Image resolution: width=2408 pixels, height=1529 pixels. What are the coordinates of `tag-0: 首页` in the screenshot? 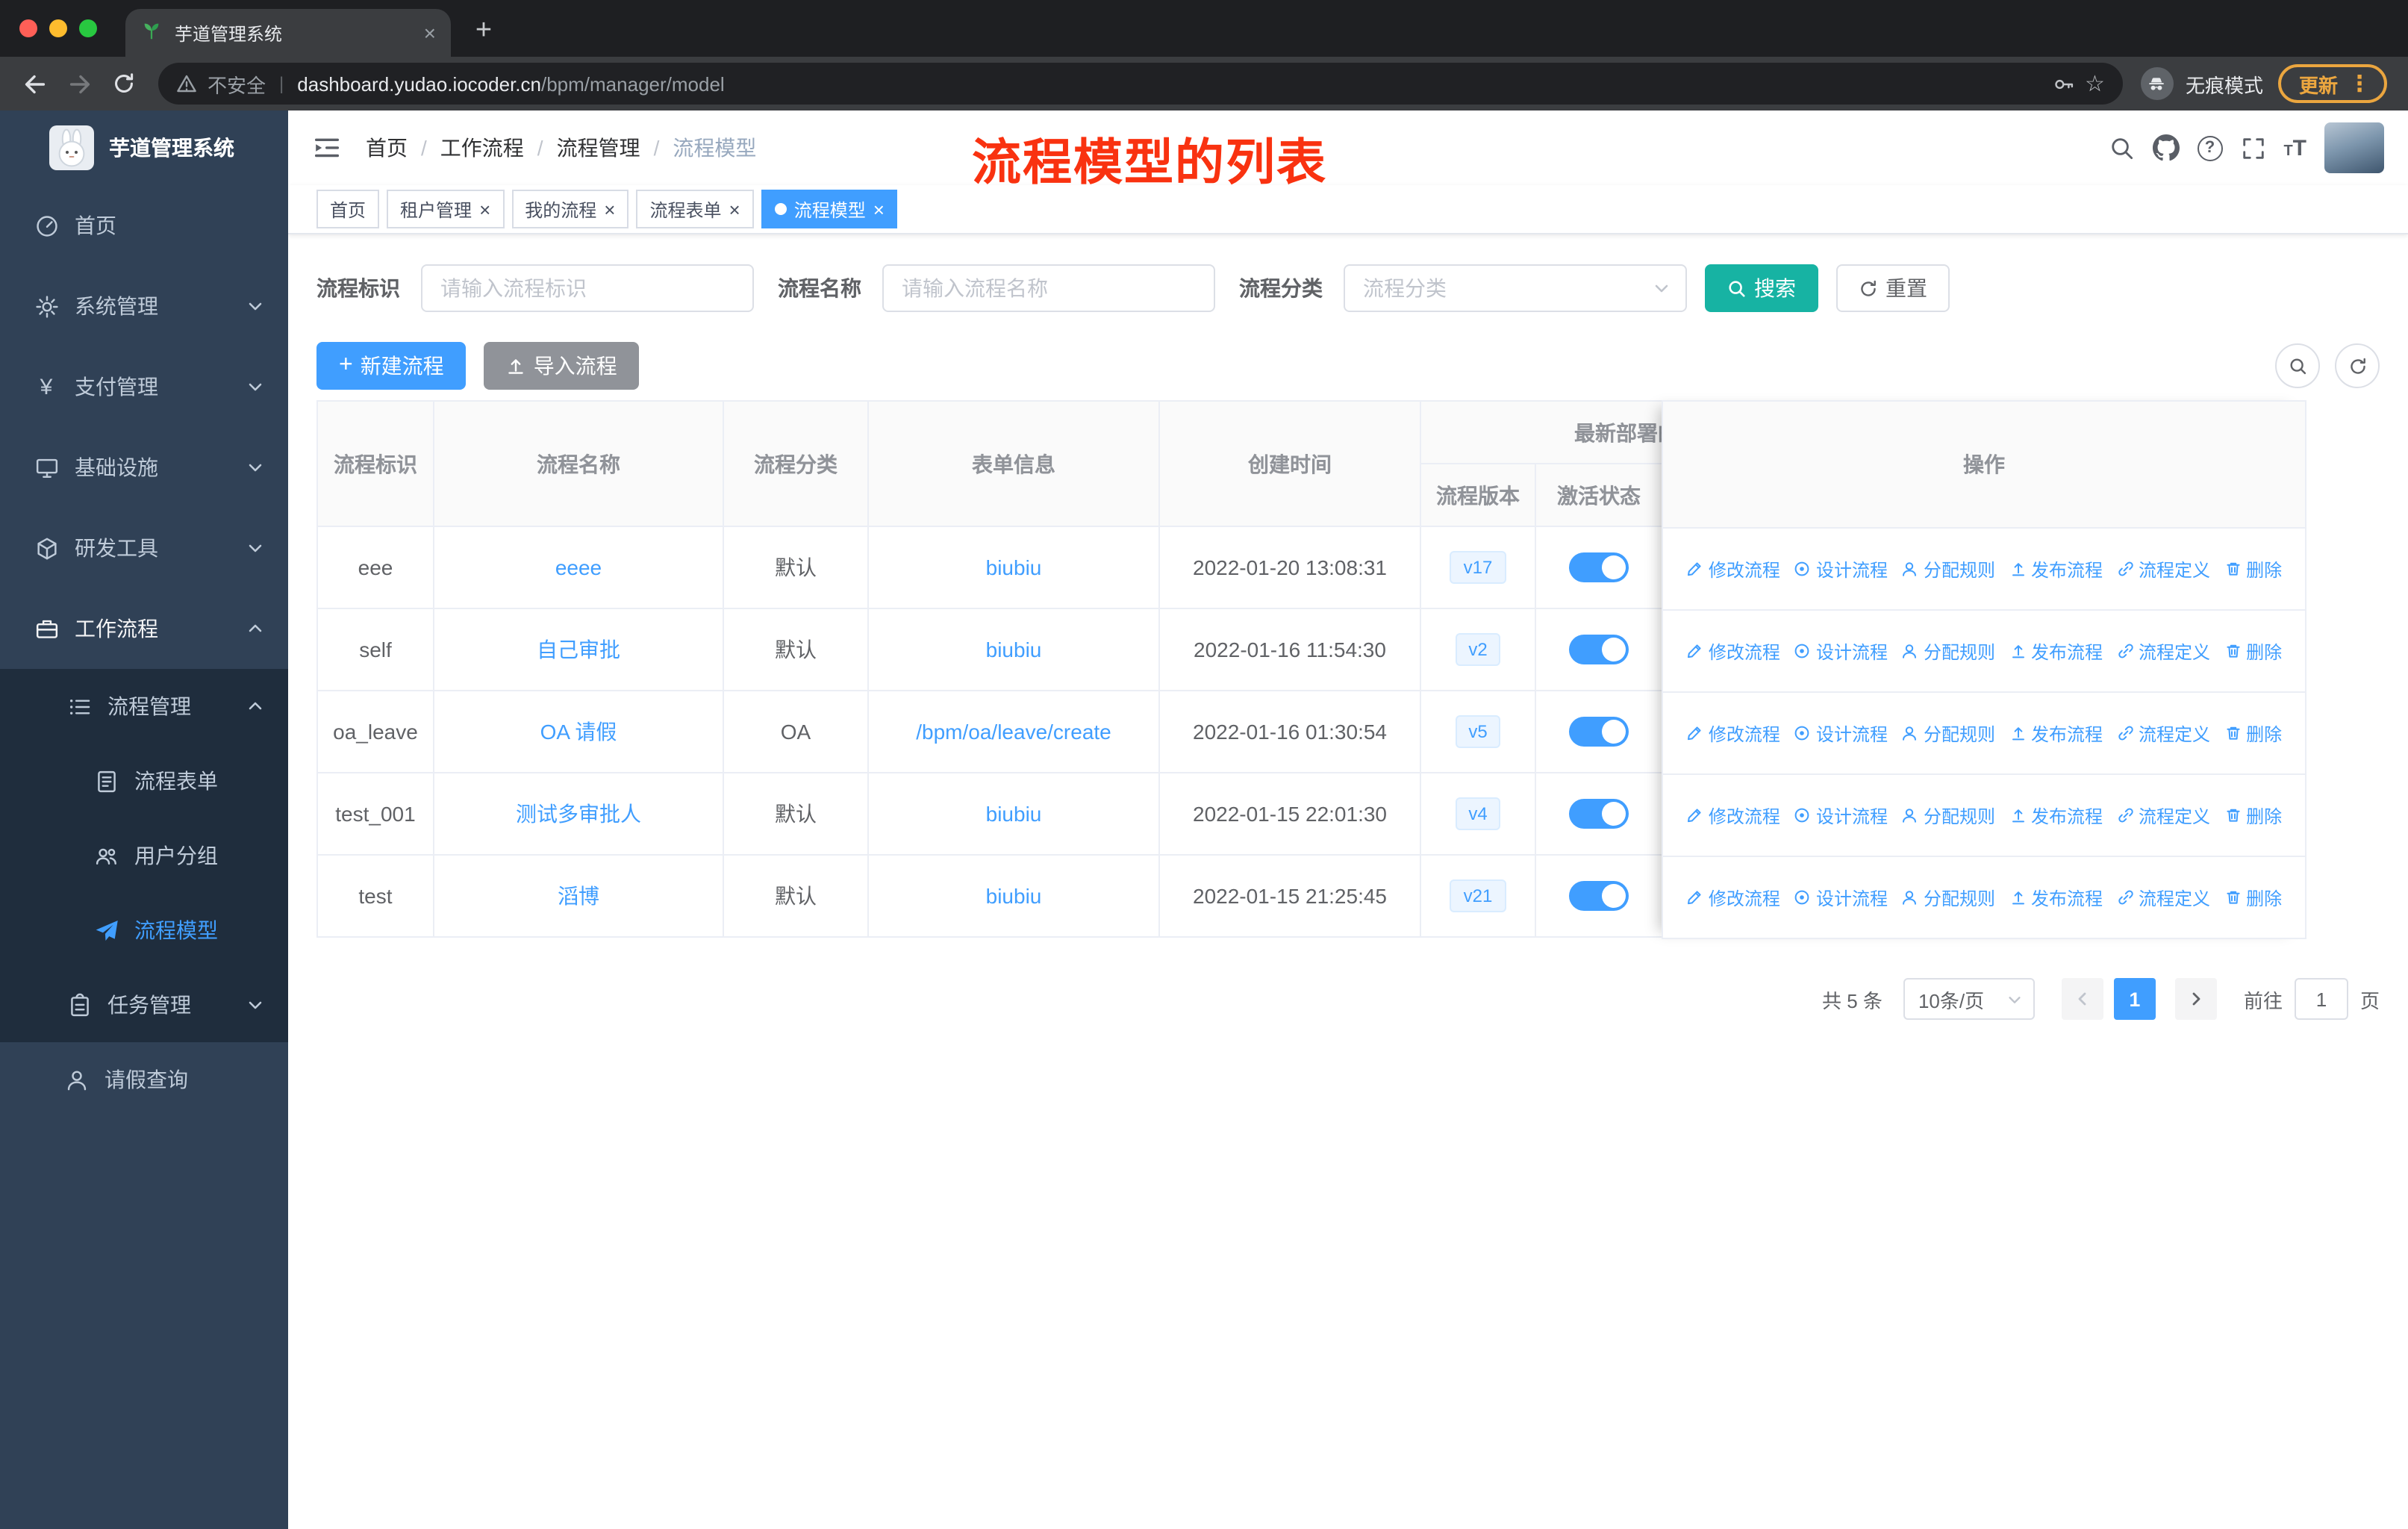 It's located at (348, 209).